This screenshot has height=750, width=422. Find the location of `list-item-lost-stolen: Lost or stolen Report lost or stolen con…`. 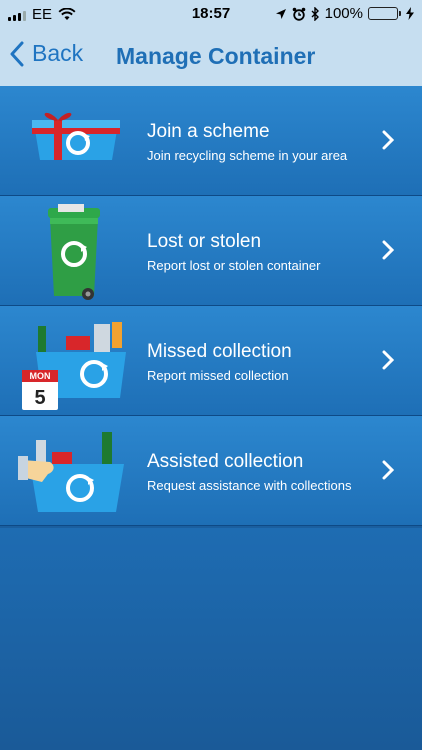

list-item-lost-stolen: Lost or stolen Report lost or stolen con… is located at coordinates (211, 251).